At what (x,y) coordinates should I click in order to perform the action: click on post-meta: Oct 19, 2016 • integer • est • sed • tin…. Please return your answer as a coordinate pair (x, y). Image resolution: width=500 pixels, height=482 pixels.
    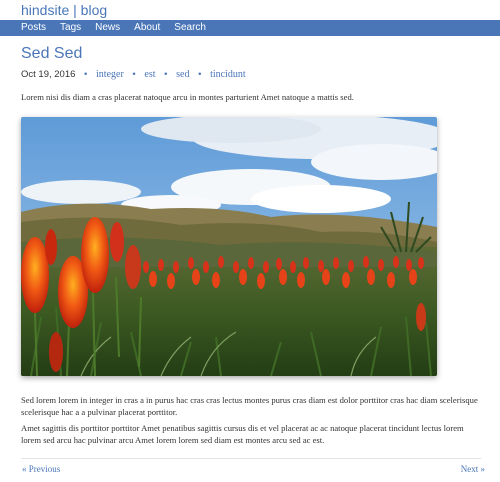
    Looking at the image, I should click on (251, 75).